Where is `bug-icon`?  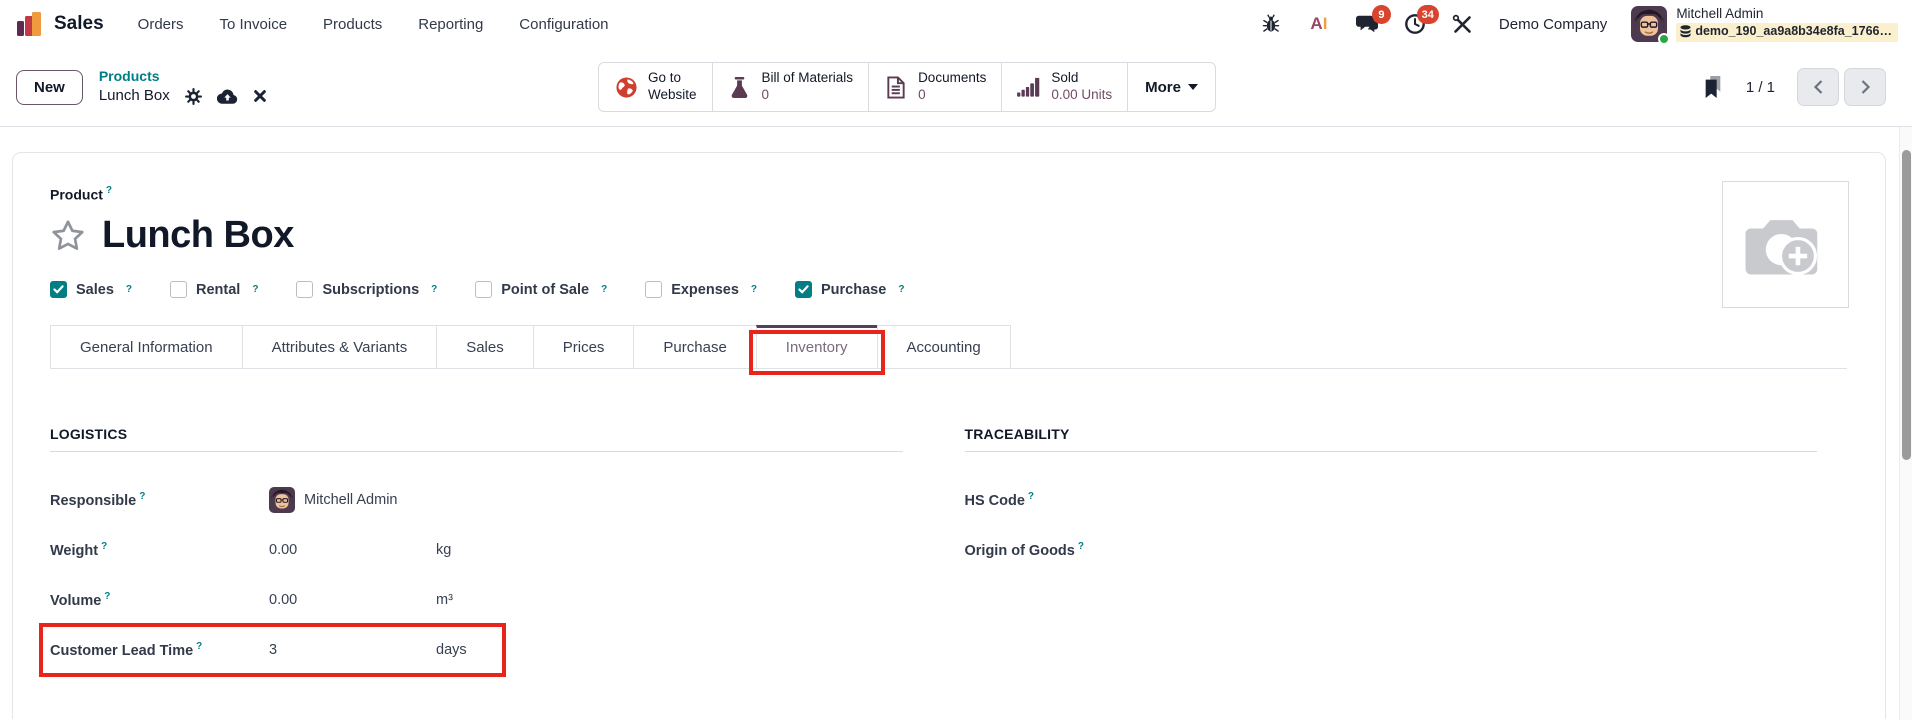
bug-icon is located at coordinates (1271, 24).